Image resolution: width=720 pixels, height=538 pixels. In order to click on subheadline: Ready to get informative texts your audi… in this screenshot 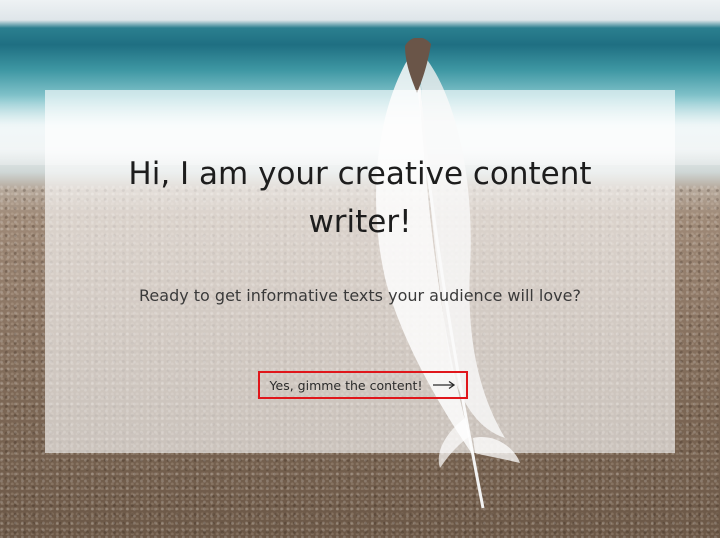, I will do `click(360, 295)`.